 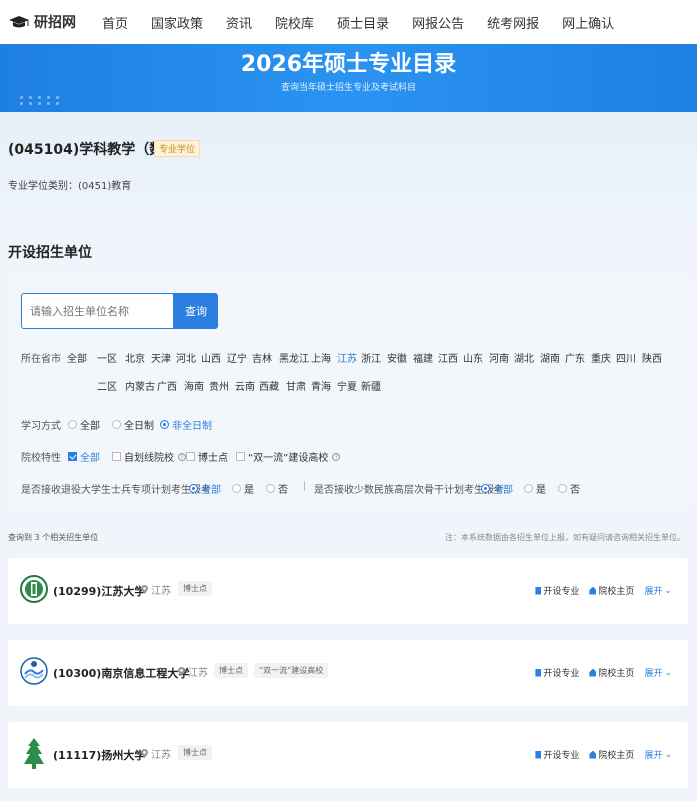 I want to click on province-chip-14: 江西, so click(x=448, y=357).